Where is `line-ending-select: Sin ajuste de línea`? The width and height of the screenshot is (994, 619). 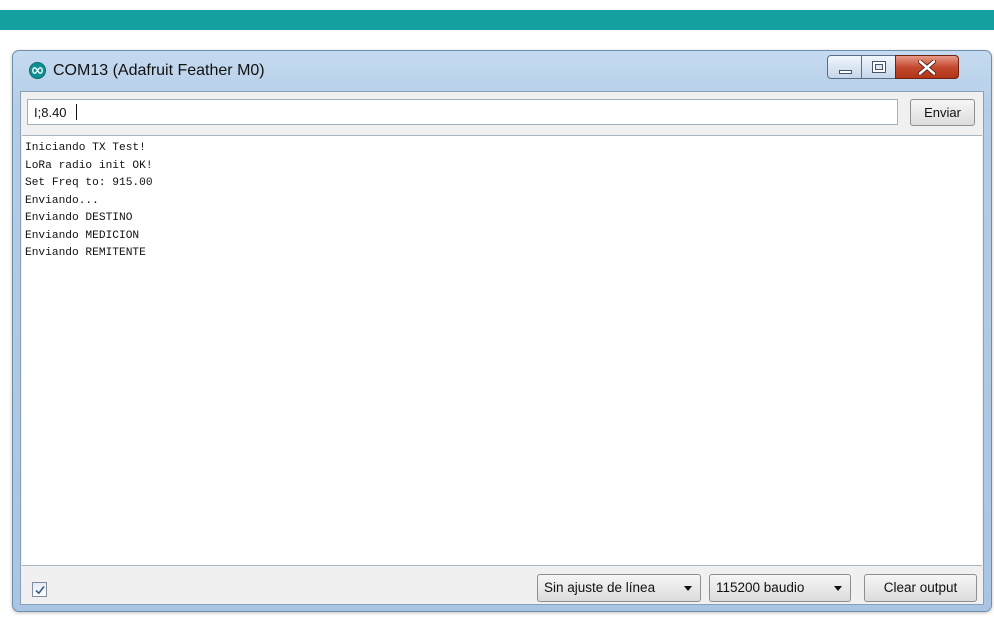
line-ending-select: Sin ajuste de línea is located at coordinates (619, 588).